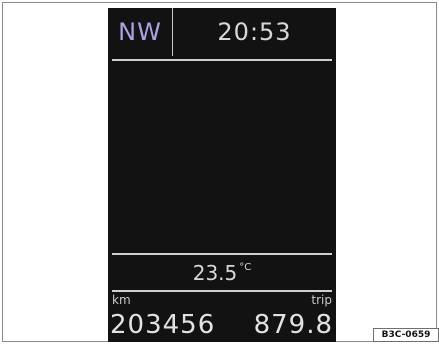 The height and width of the screenshot is (344, 439). I want to click on clock-time: 20:53, so click(254, 32).